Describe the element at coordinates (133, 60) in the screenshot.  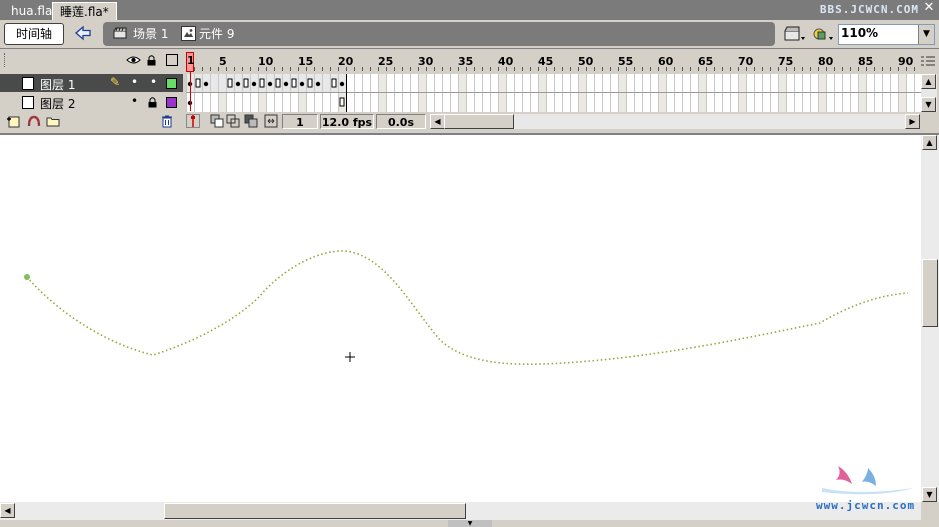
I see `eye-icon` at that location.